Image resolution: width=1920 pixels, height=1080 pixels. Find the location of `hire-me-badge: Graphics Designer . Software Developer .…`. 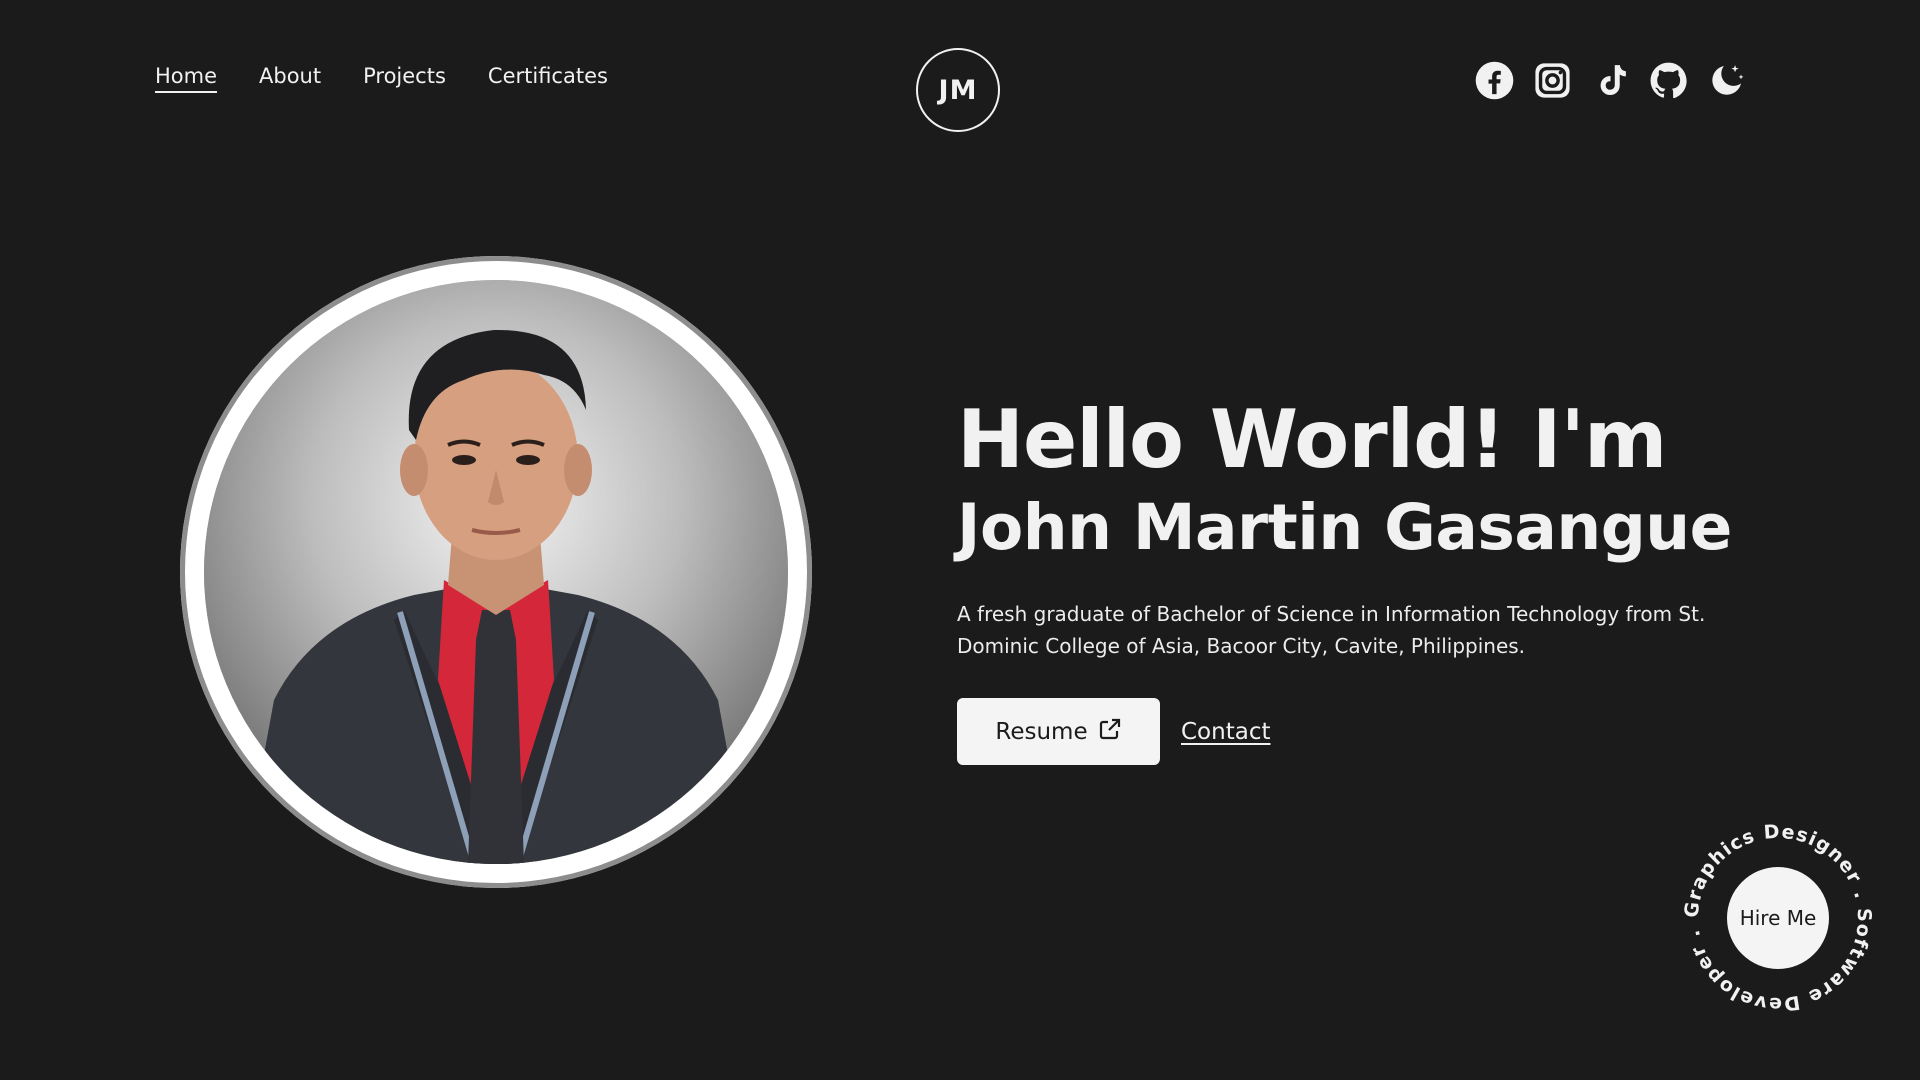

hire-me-badge: Graphics Designer . Software Developer .… is located at coordinates (1778, 918).